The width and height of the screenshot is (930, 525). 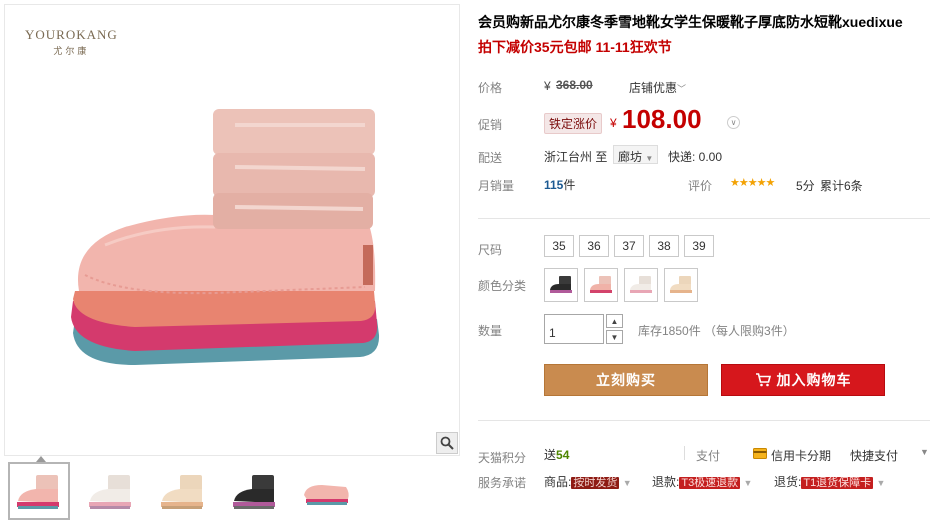 I want to click on chevron-down-icon: ∨, so click(x=733, y=122).